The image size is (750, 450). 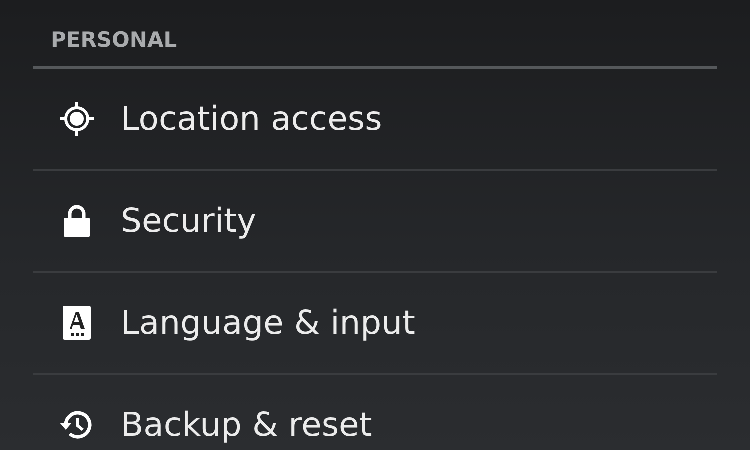 I want to click on settings-item: Security, so click(x=189, y=221).